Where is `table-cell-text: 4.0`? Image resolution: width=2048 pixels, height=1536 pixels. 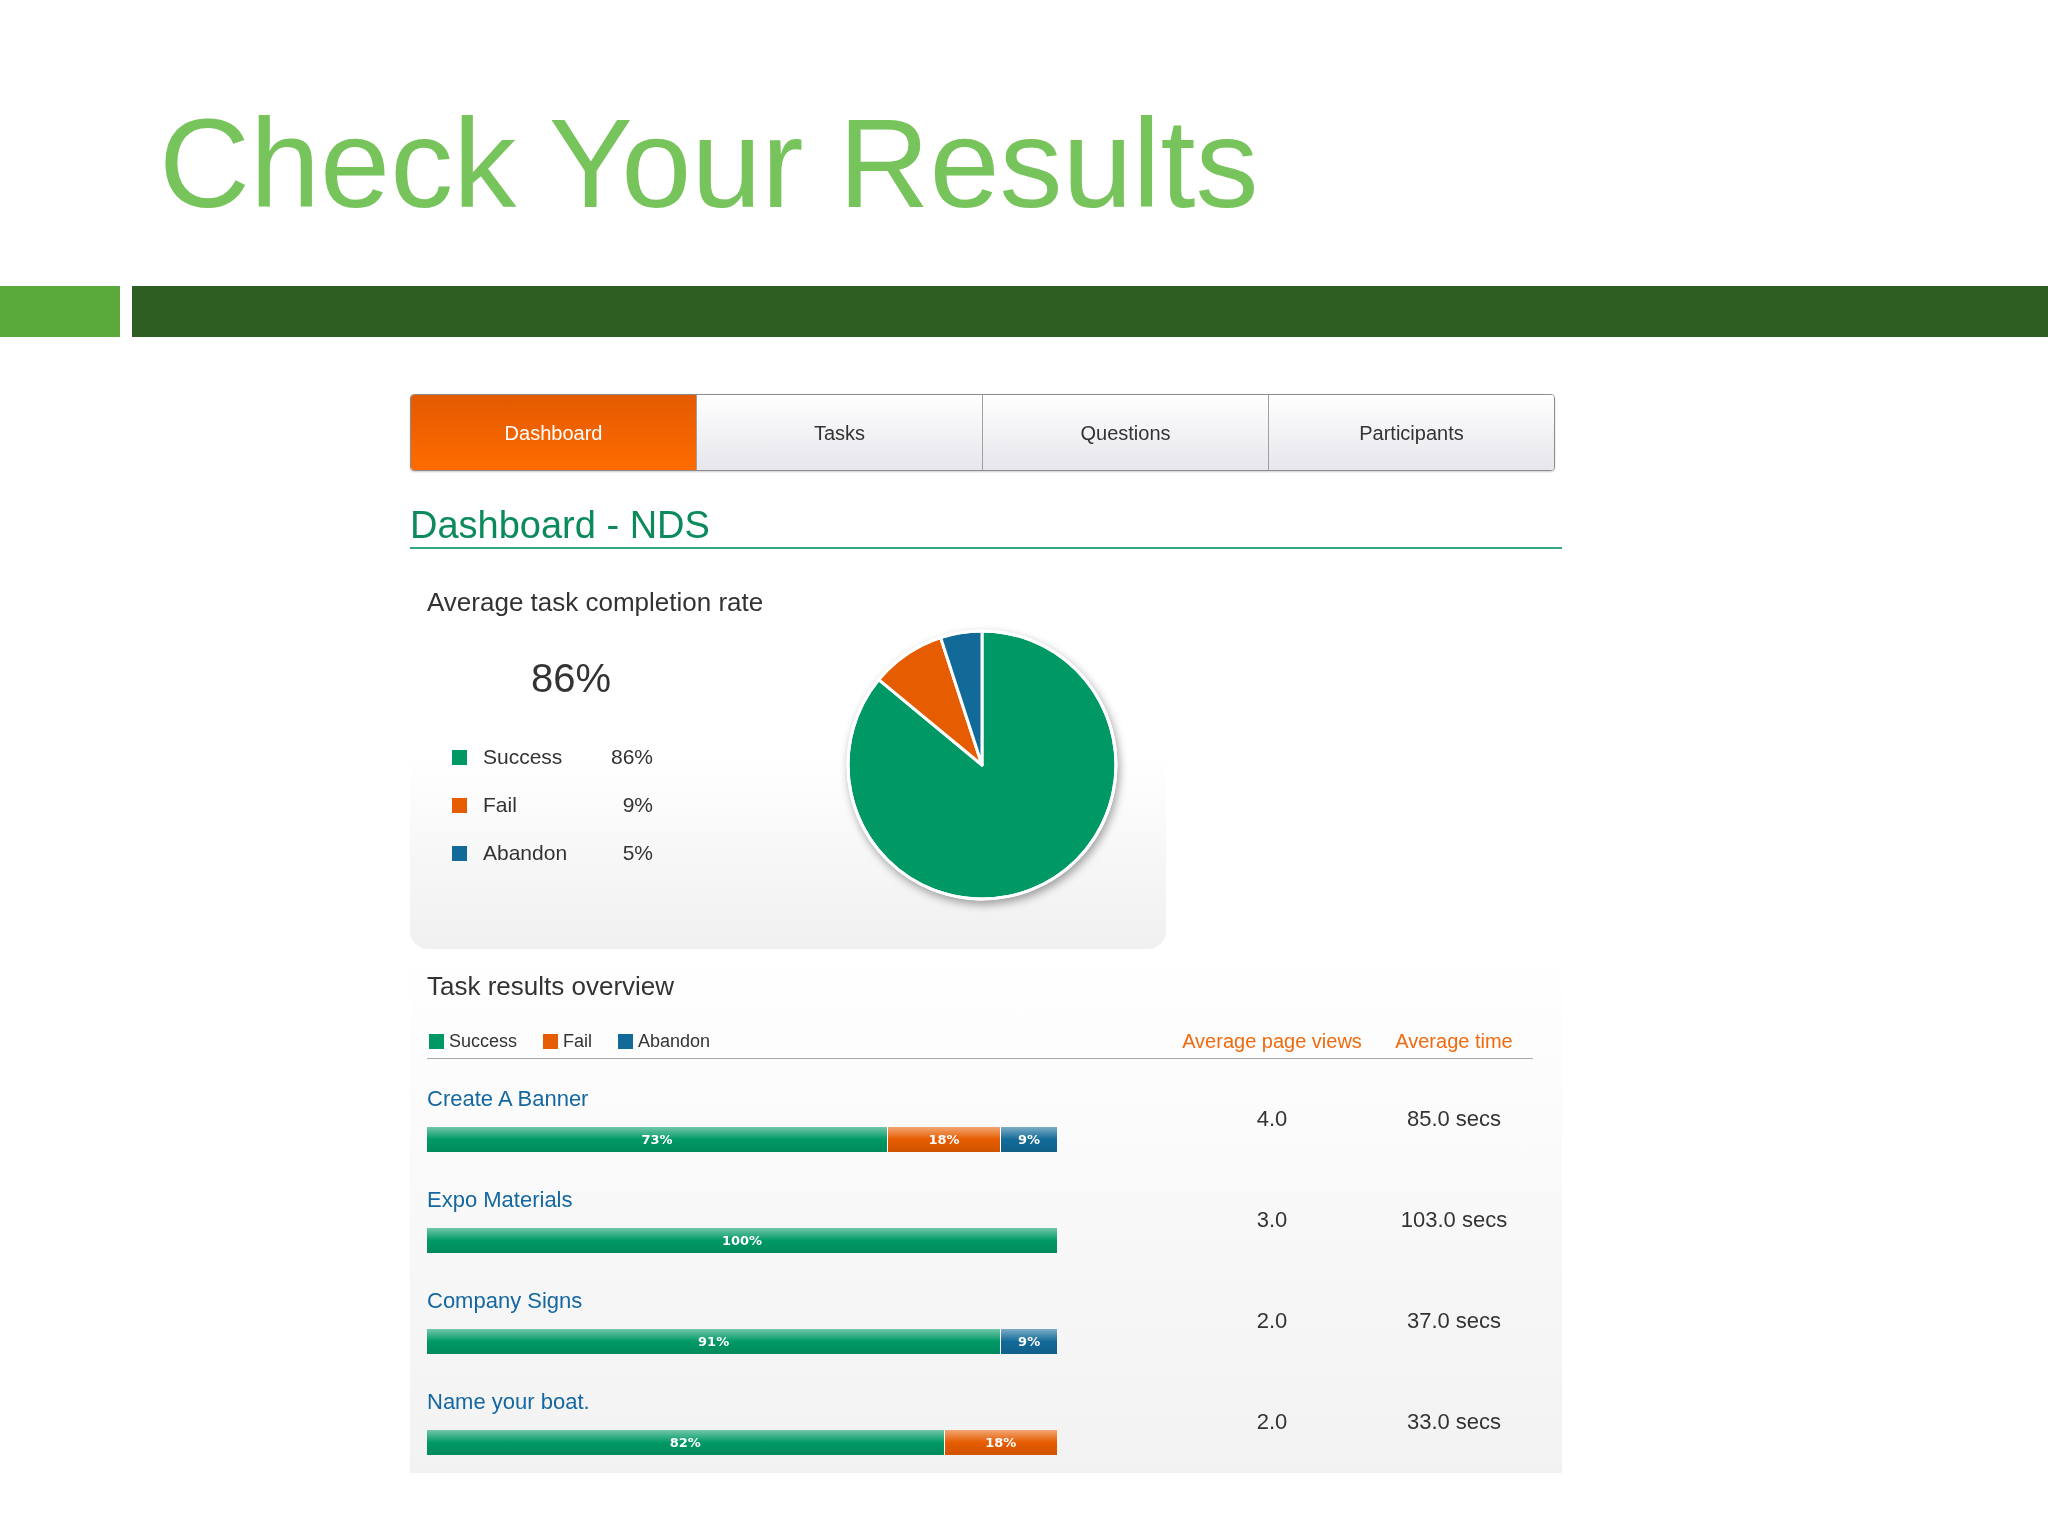
table-cell-text: 4.0 is located at coordinates (1272, 1119).